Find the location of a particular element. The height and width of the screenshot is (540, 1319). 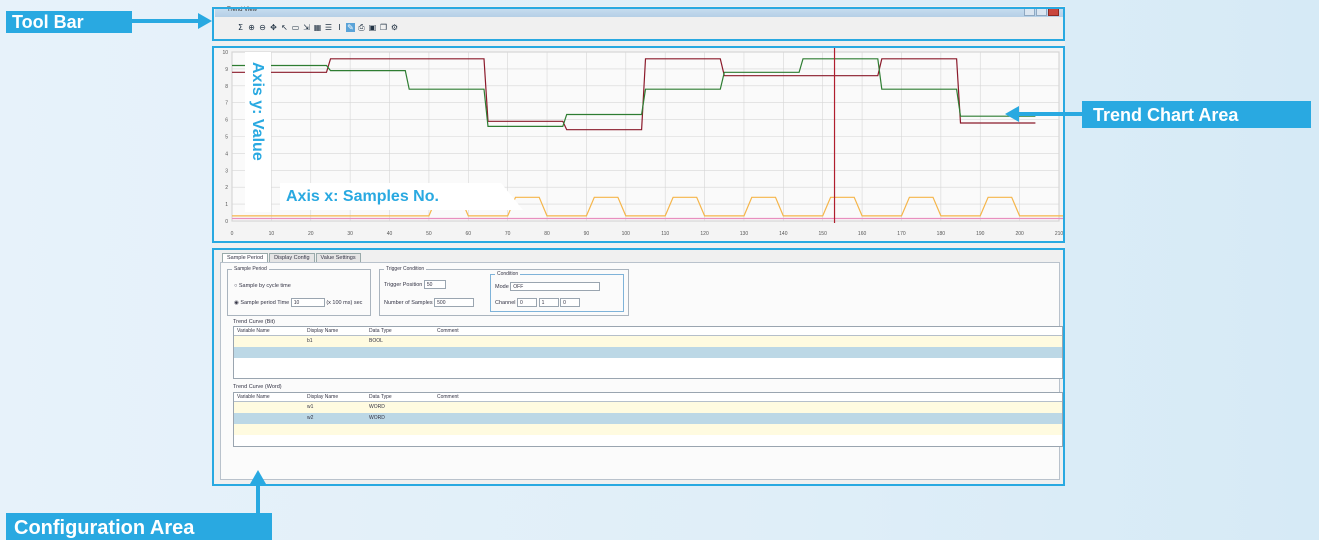

toolbar-arrow is located at coordinates (166, 21).